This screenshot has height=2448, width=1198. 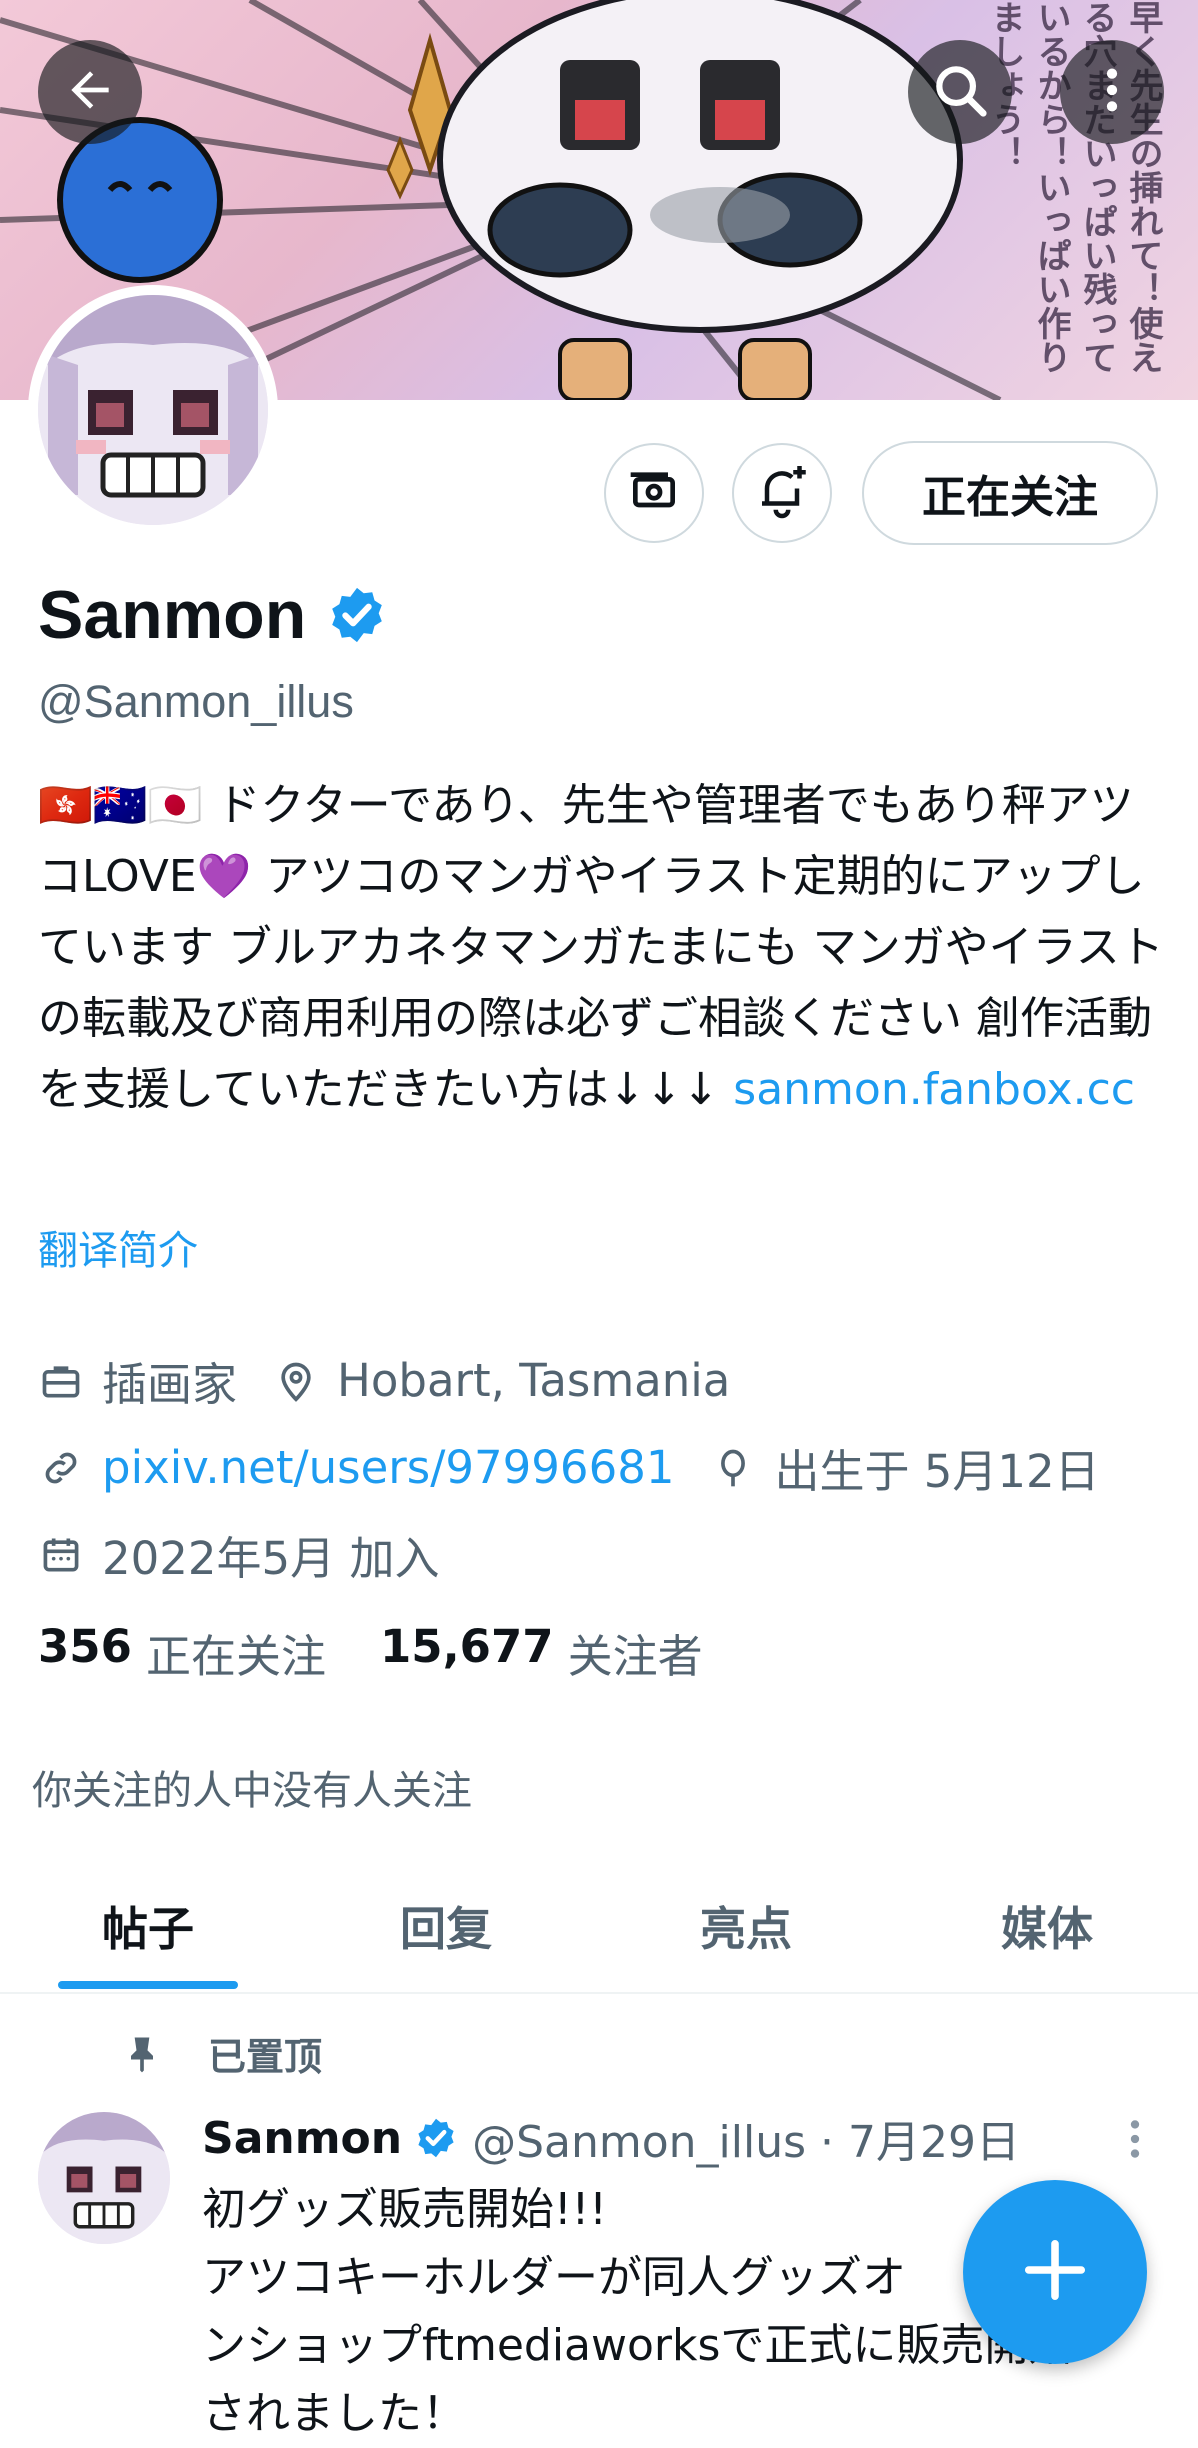 What do you see at coordinates (733, 1468) in the screenshot?
I see `balloon-icon` at bounding box center [733, 1468].